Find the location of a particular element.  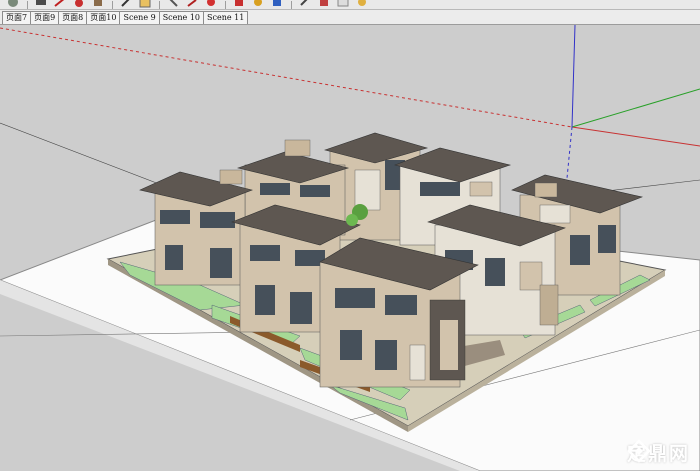

pan-icon is located at coordinates (173, 4).